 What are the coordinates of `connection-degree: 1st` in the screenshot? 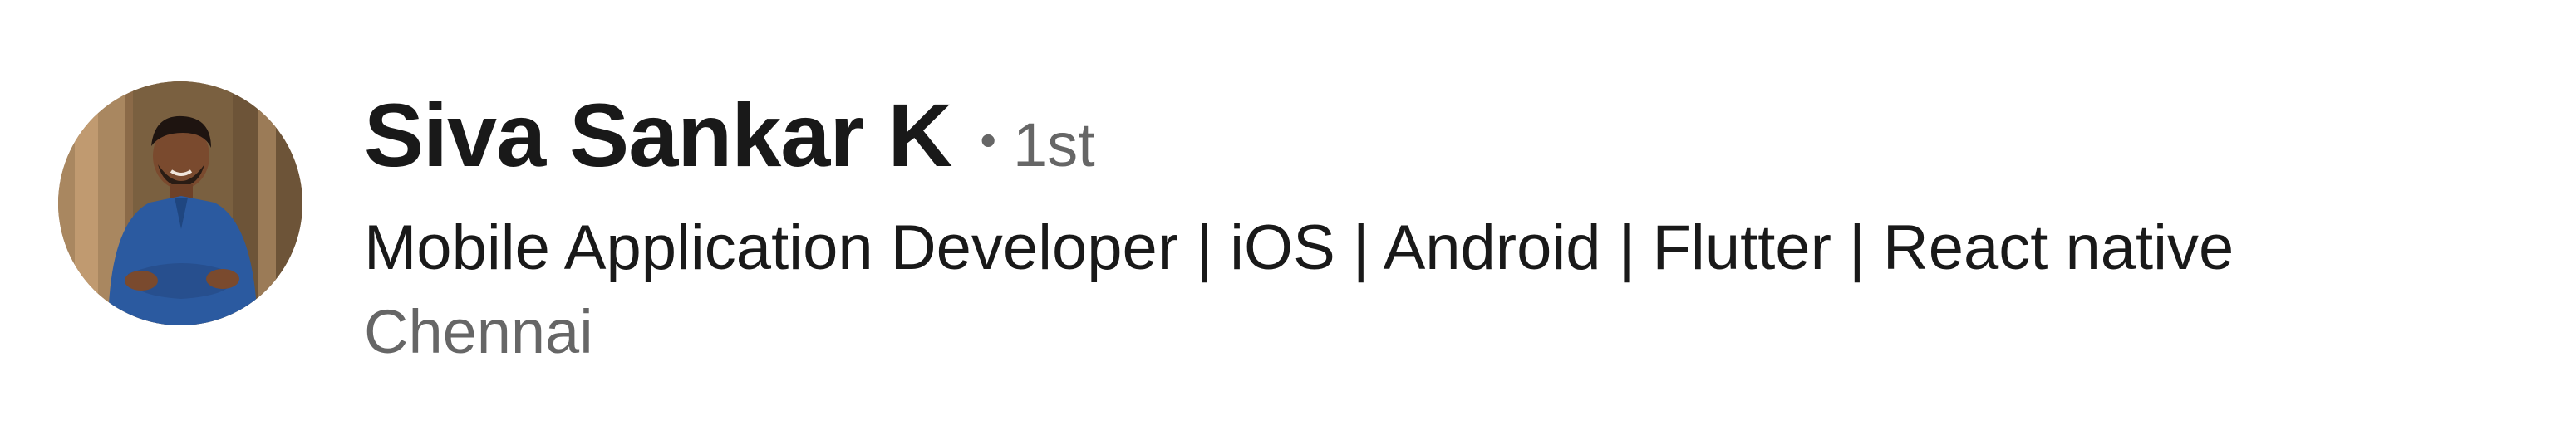 It's located at (1054, 144).